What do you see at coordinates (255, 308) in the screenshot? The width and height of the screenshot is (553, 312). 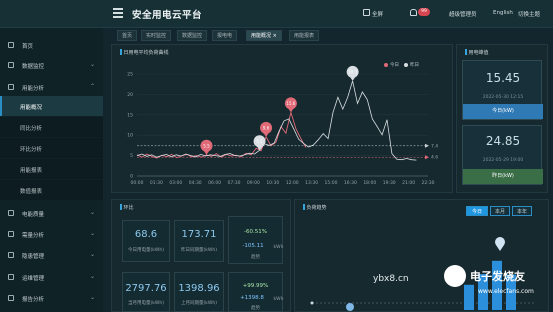 I see `month-trend-label: 趋势` at bounding box center [255, 308].